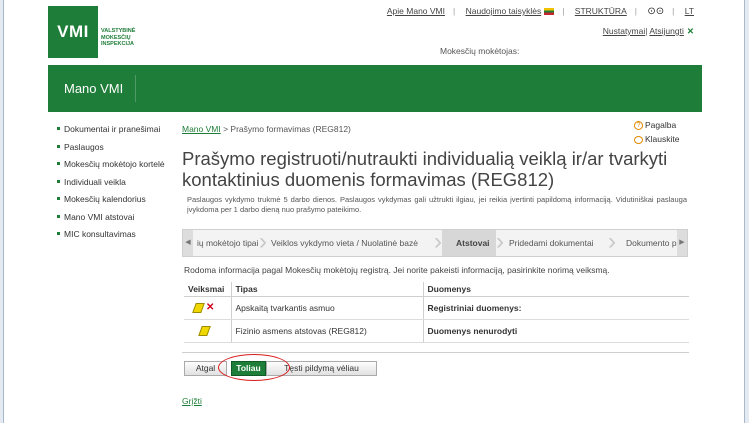 This screenshot has height=423, width=749. Describe the element at coordinates (638, 126) in the screenshot. I see `help-icon: ?` at that location.